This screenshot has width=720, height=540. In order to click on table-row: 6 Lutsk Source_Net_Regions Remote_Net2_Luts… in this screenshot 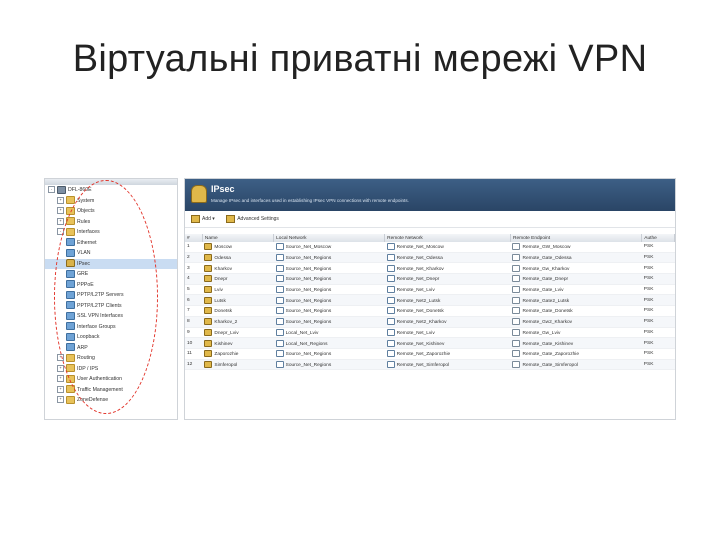, I will do `click(430, 300)`.